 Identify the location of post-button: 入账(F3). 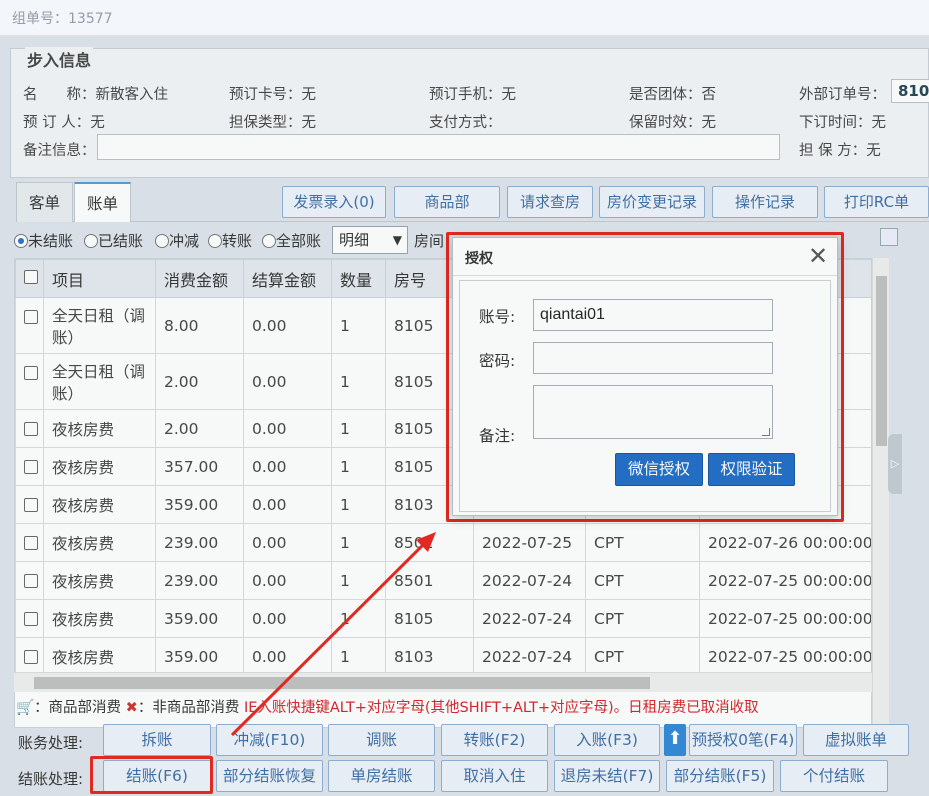
(607, 740).